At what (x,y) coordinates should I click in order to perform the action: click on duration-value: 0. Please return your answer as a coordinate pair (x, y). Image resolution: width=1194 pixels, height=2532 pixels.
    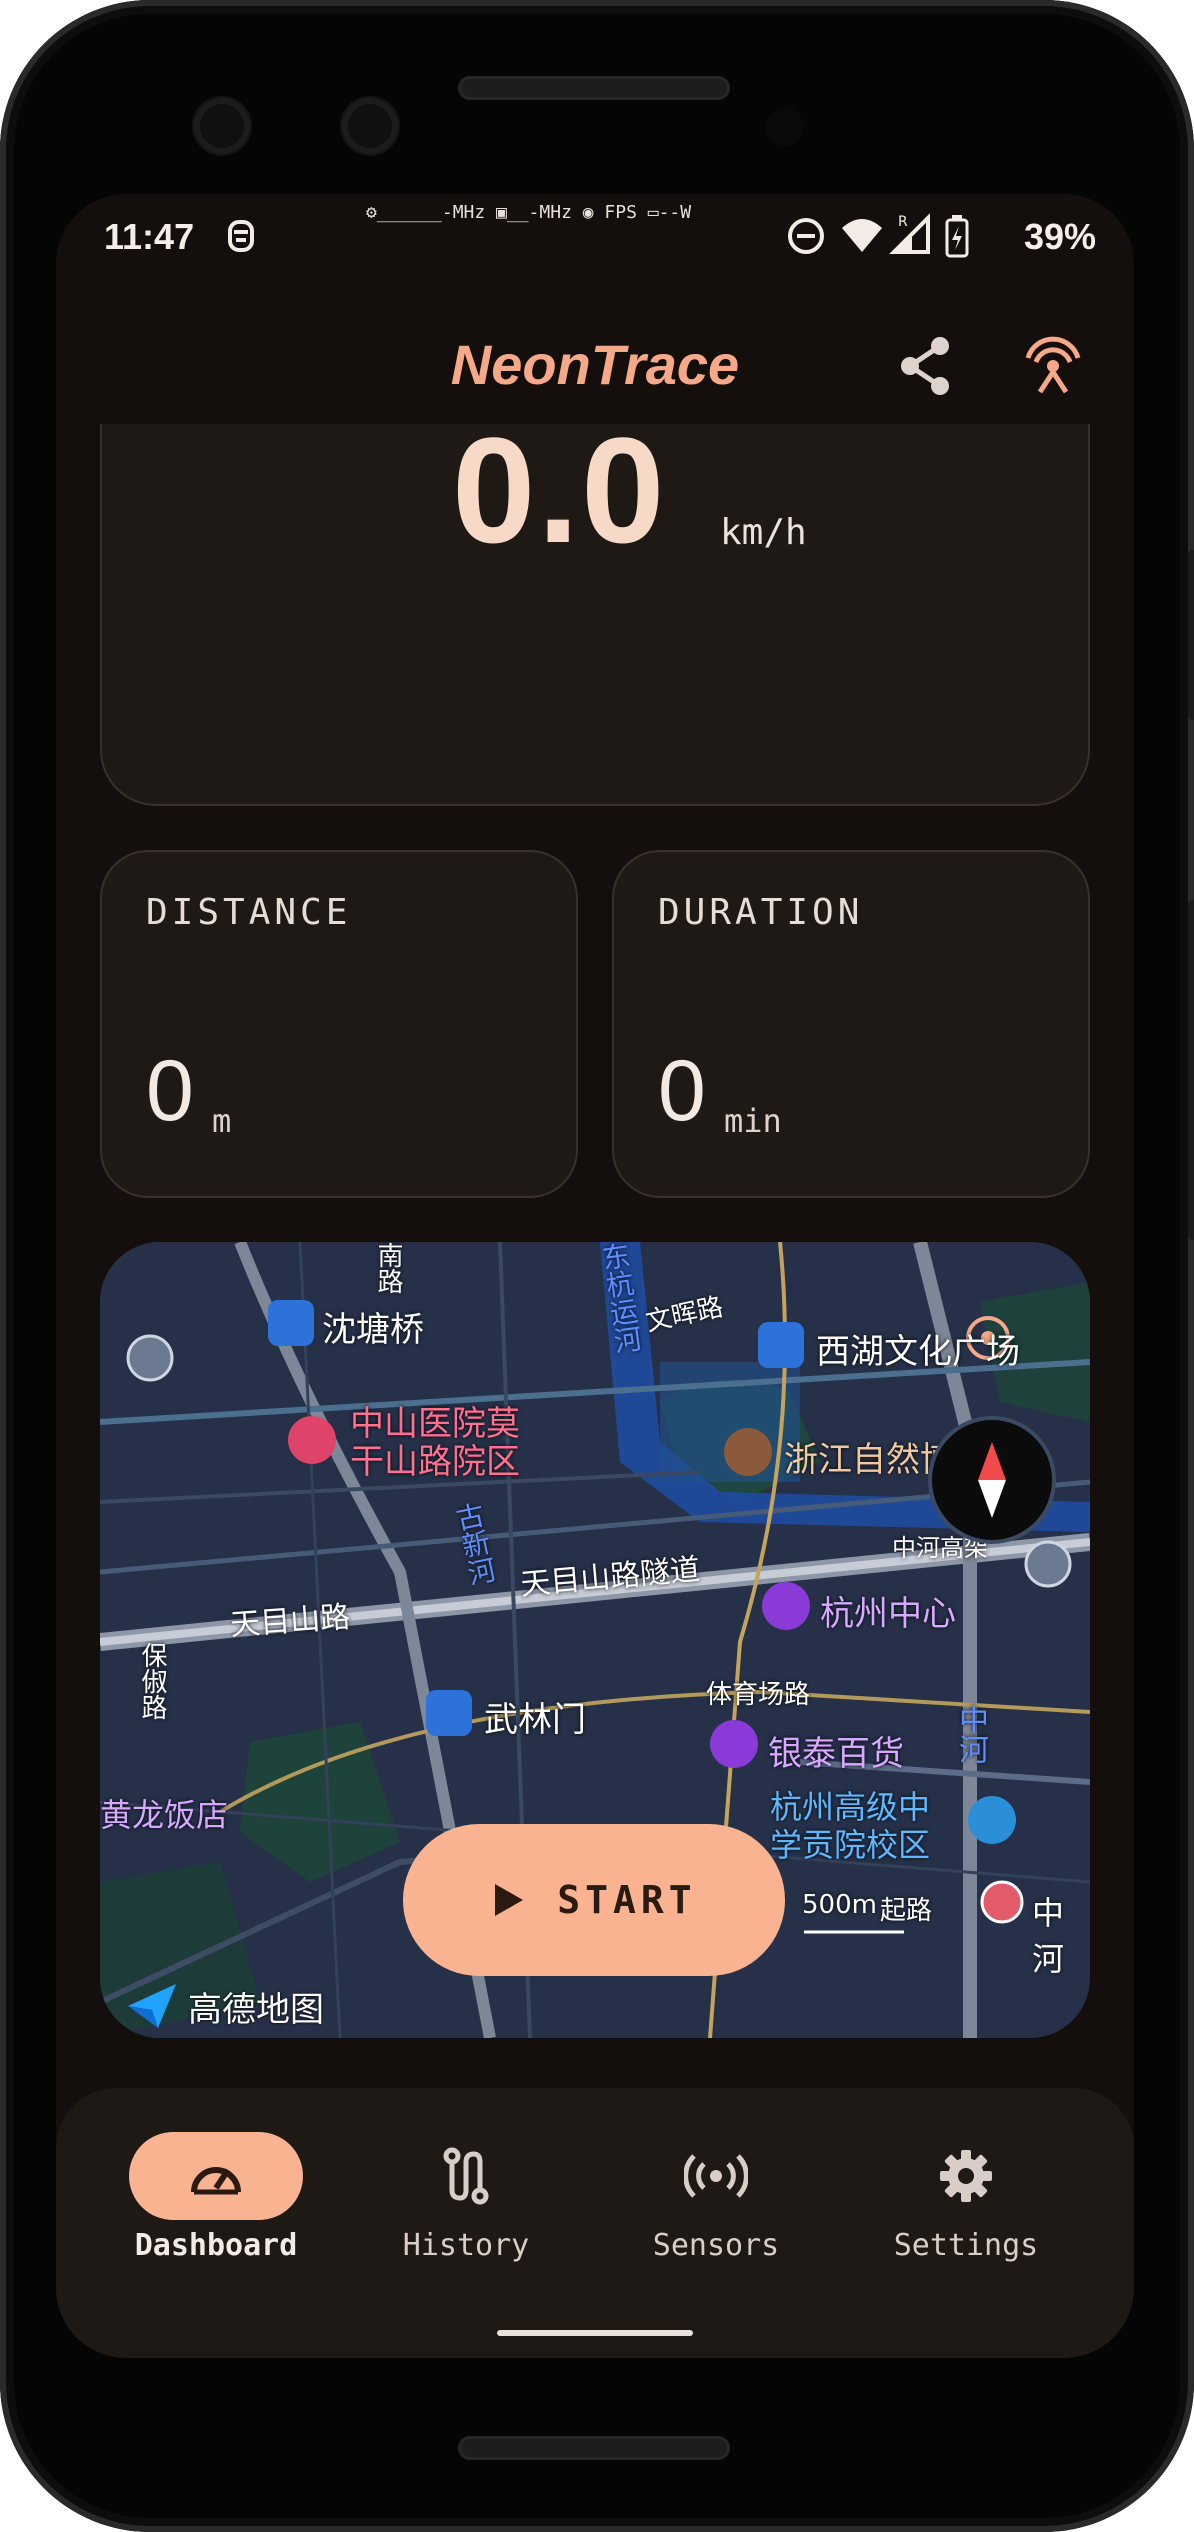
    Looking at the image, I should click on (682, 1091).